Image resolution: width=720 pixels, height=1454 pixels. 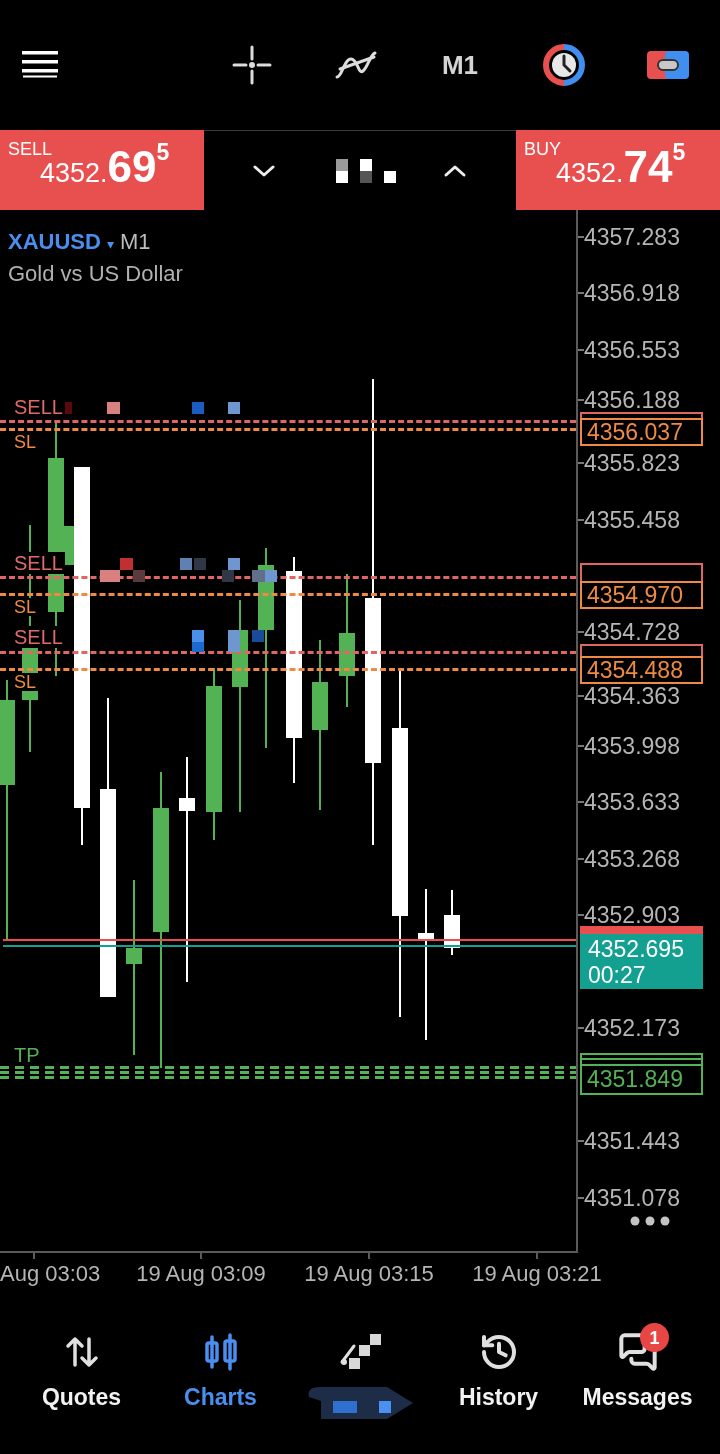 I want to click on stop-loss-price-tag: 4354.488, so click(x=641, y=670).